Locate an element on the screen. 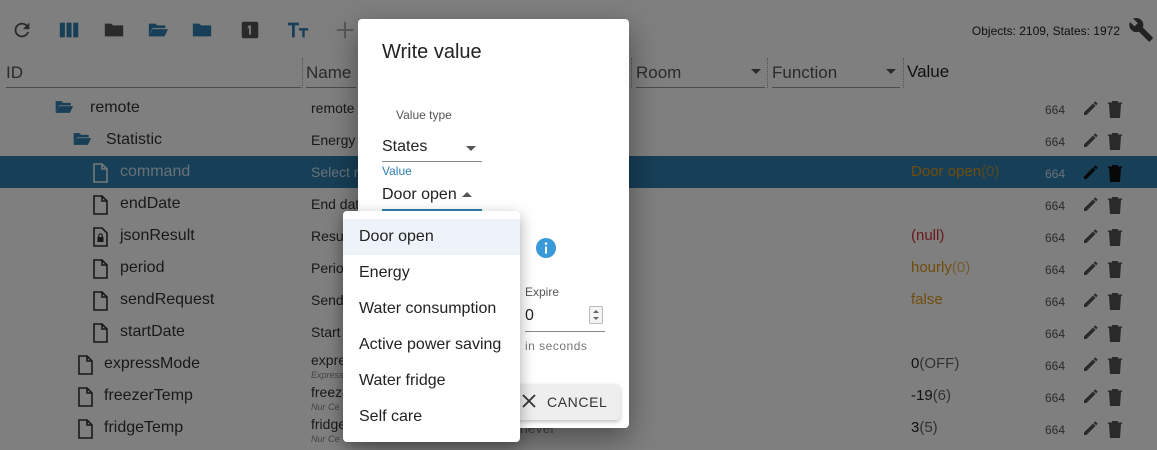 This screenshot has width=1157, height=450. close-icon is located at coordinates (529, 401).